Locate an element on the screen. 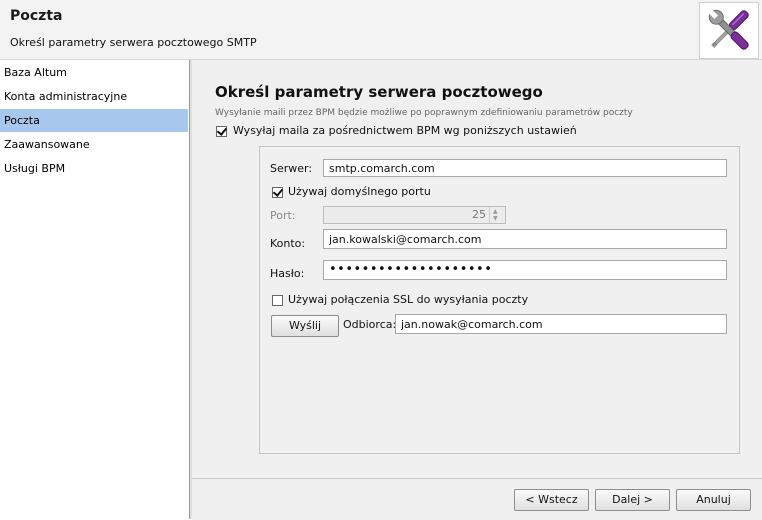 This screenshot has height=520, width=762. wizard-footer: < Wstecz Dalej > Anuluj is located at coordinates (477, 499).